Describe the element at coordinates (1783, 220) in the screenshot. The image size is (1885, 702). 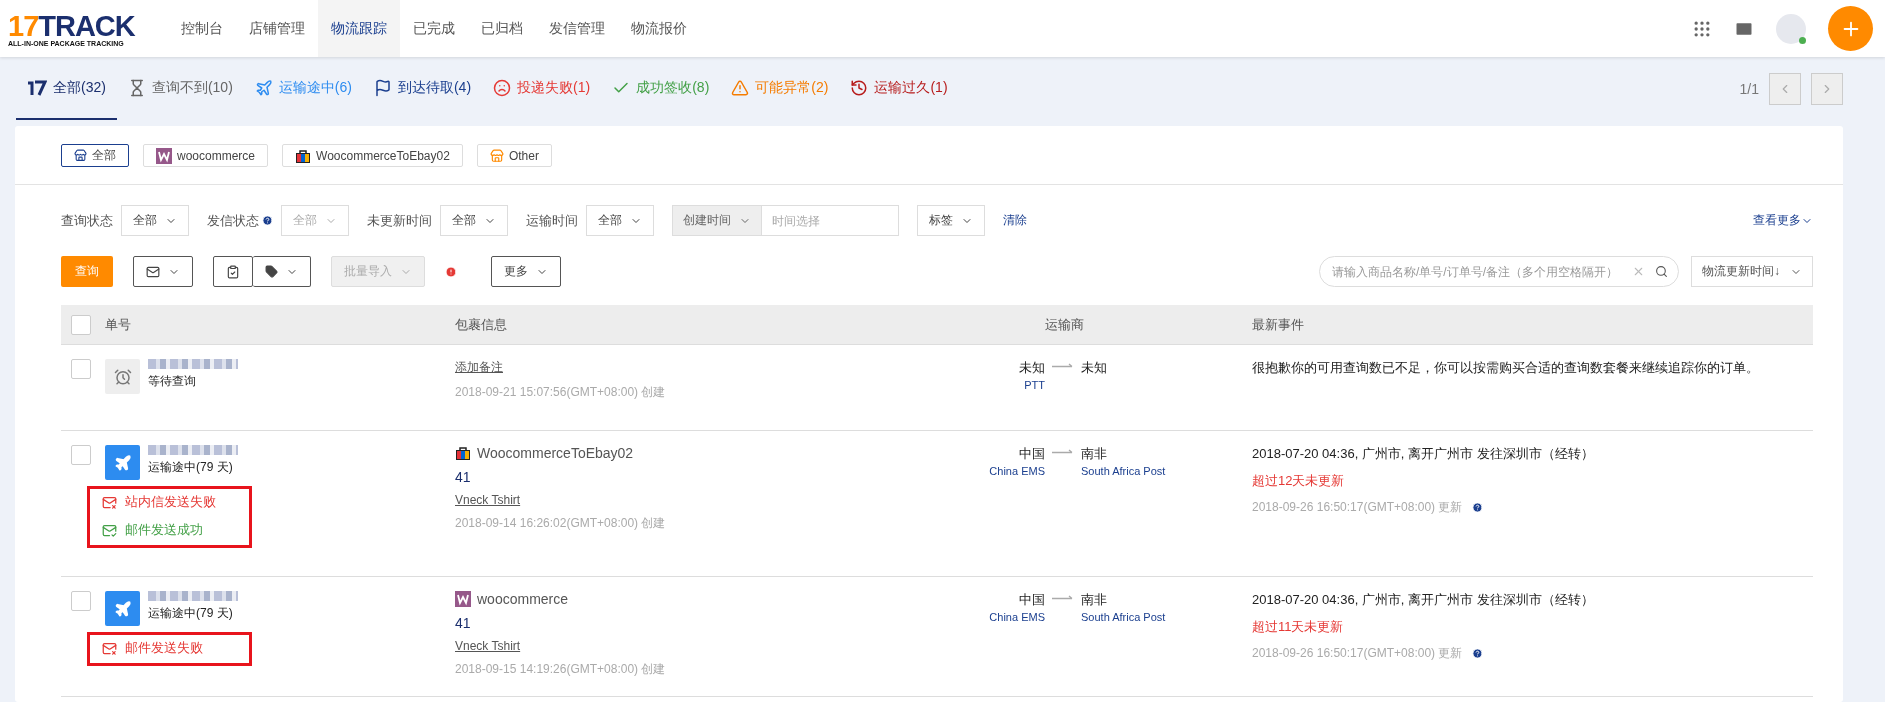
I see `see-more-link: 查看更多` at that location.